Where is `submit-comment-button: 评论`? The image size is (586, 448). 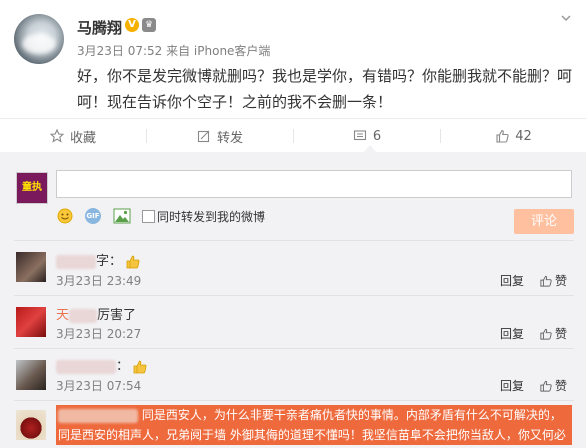
submit-comment-button: 评论 is located at coordinates (544, 221).